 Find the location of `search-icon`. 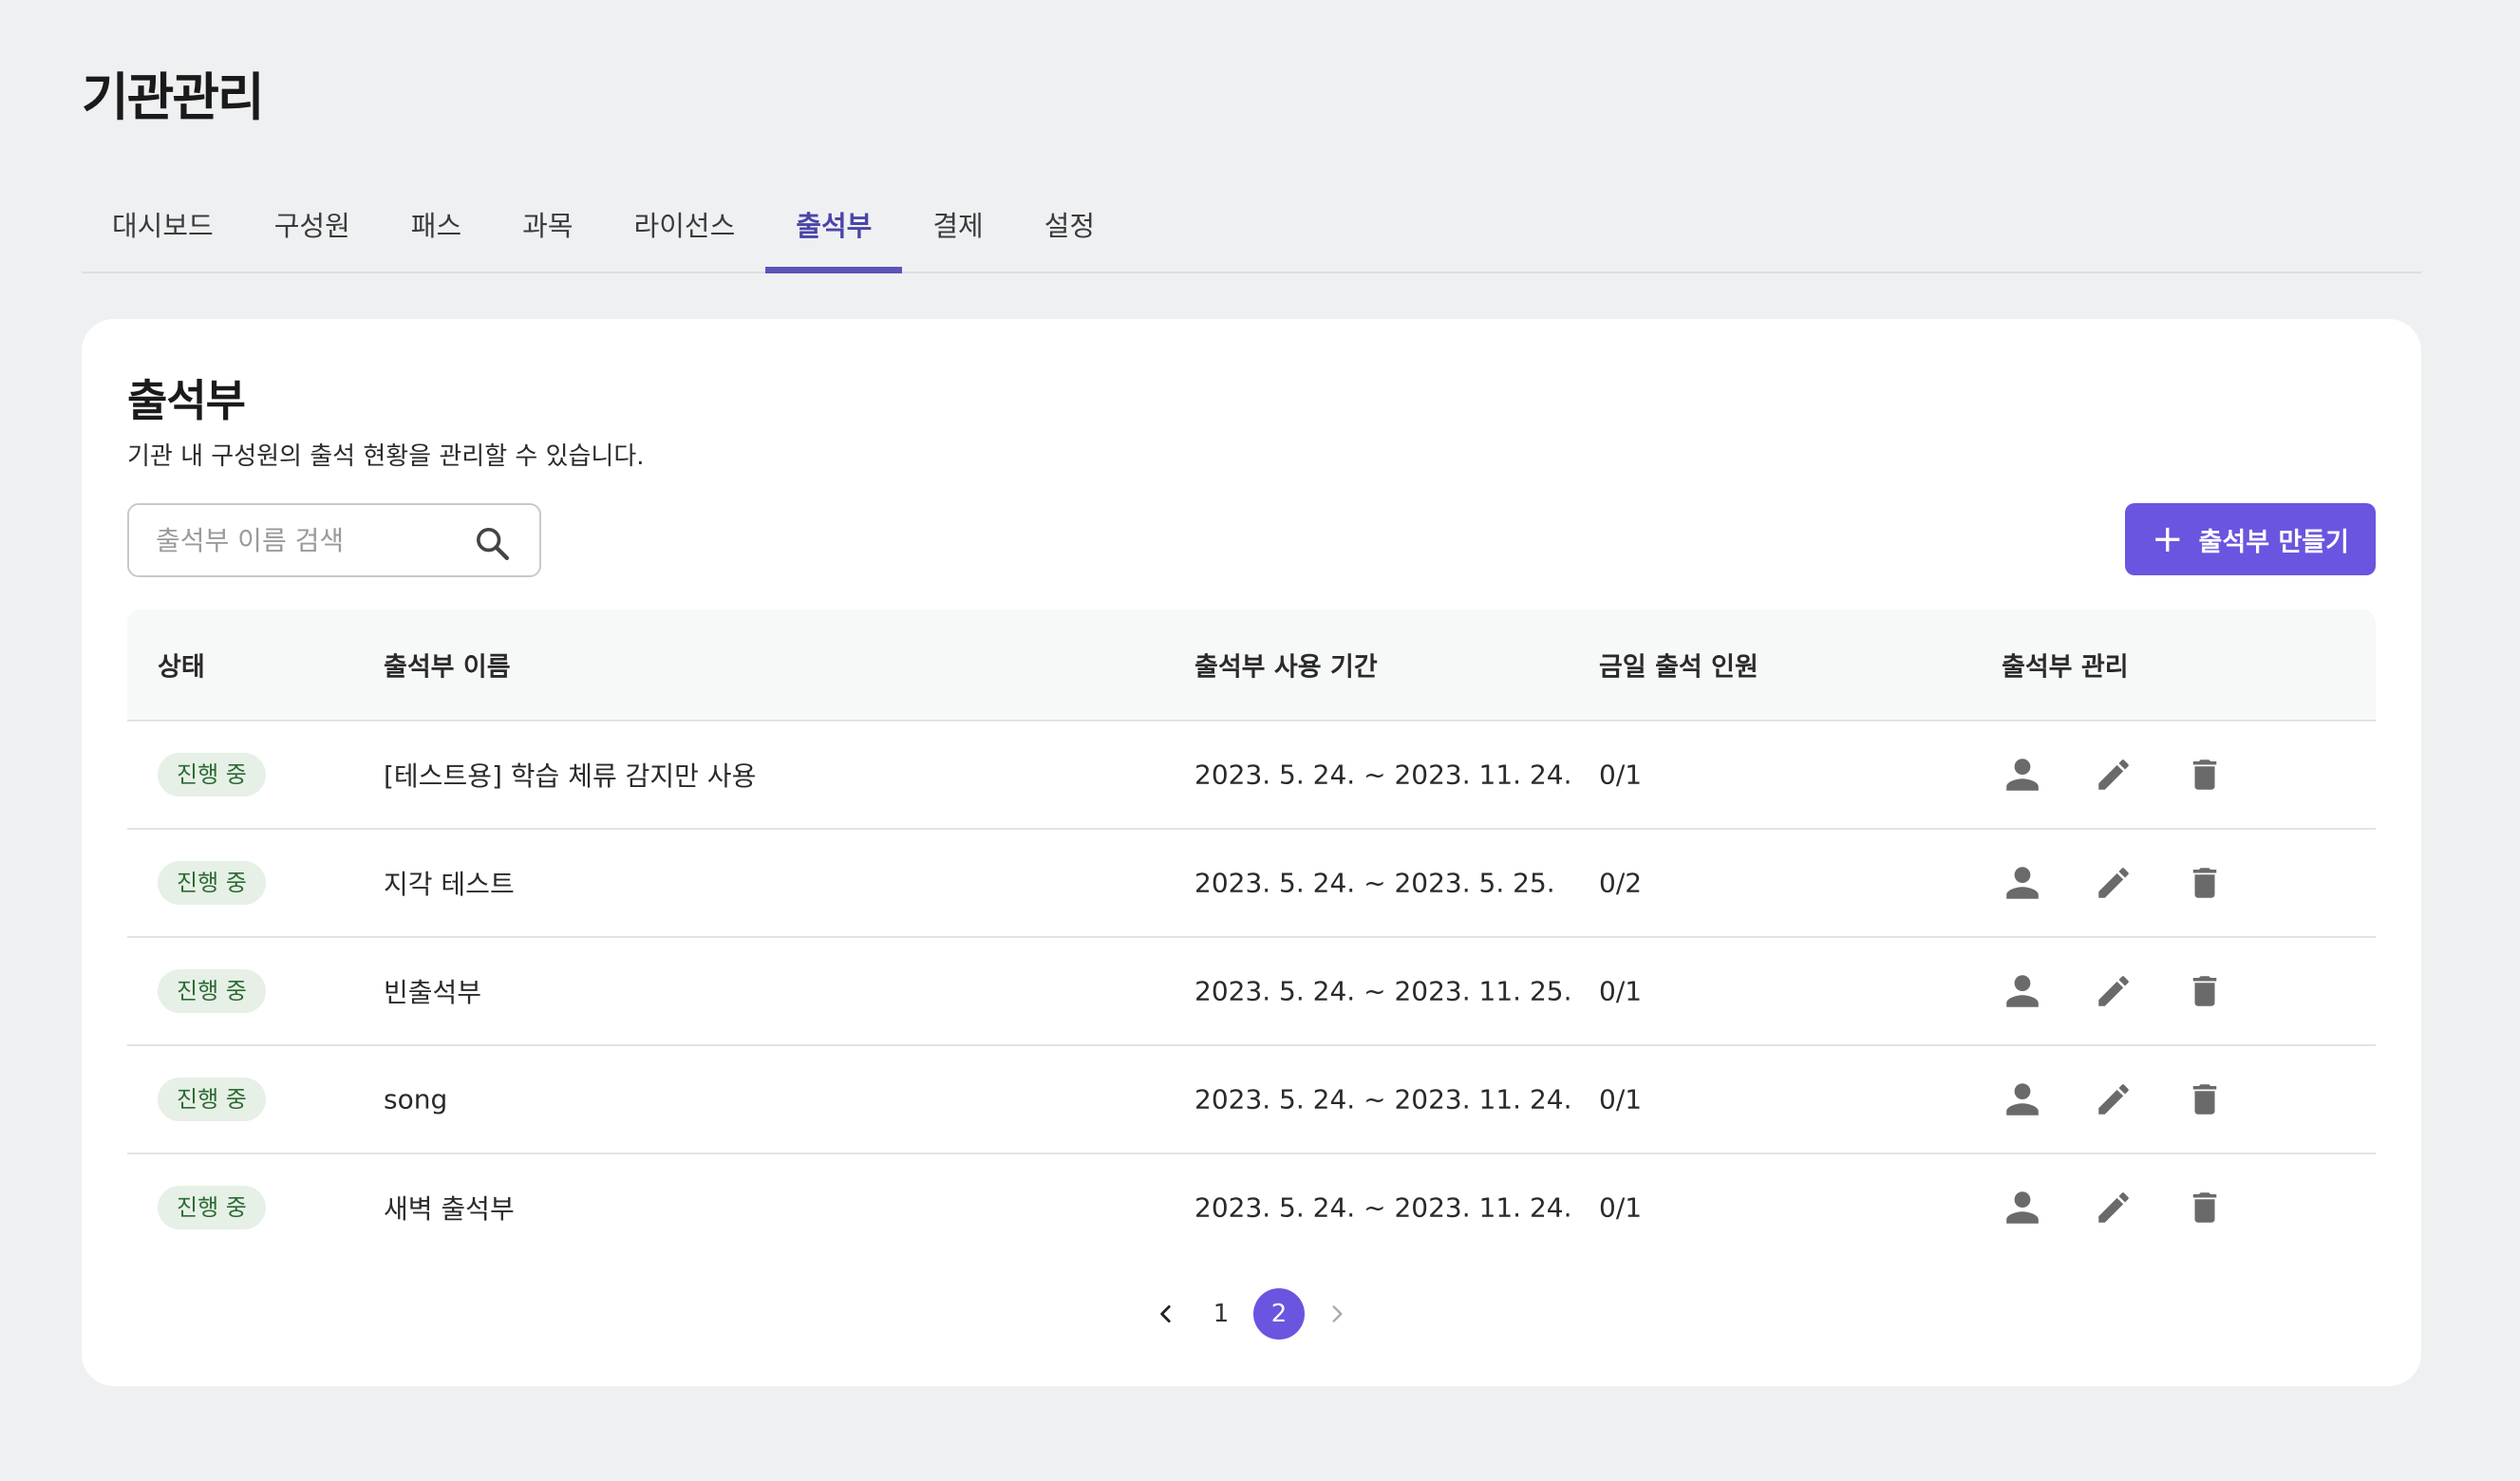

search-icon is located at coordinates (492, 543).